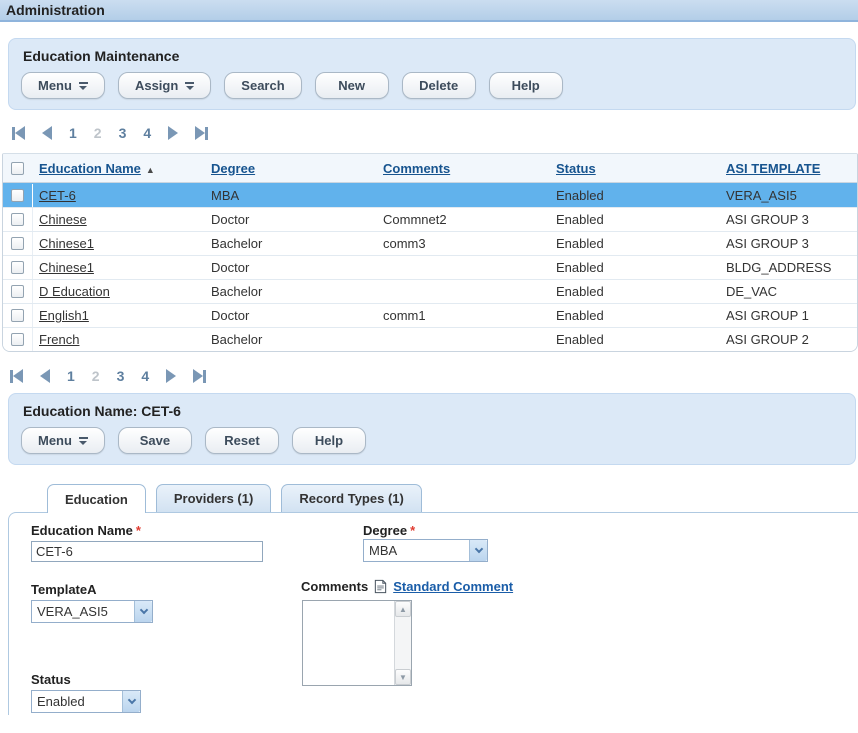  Describe the element at coordinates (767, 315) in the screenshot. I see `asi-template-cell: ASI GROUP 1` at that location.